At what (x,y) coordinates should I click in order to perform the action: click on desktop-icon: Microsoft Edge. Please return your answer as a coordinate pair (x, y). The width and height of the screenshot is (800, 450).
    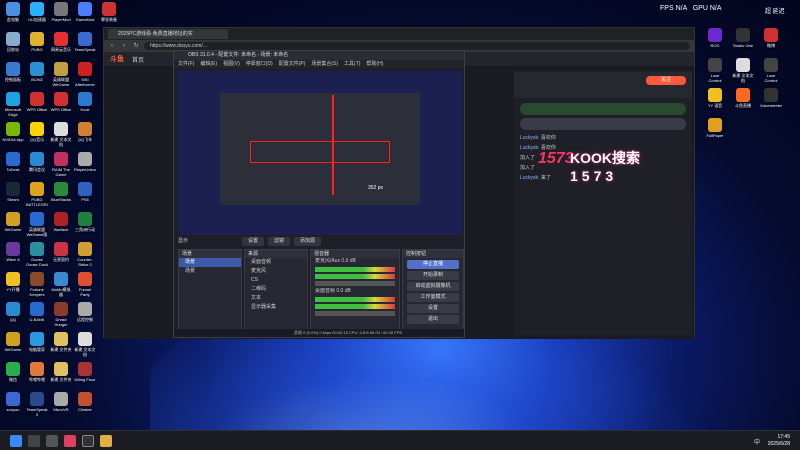
    Looking at the image, I should click on (13, 104).